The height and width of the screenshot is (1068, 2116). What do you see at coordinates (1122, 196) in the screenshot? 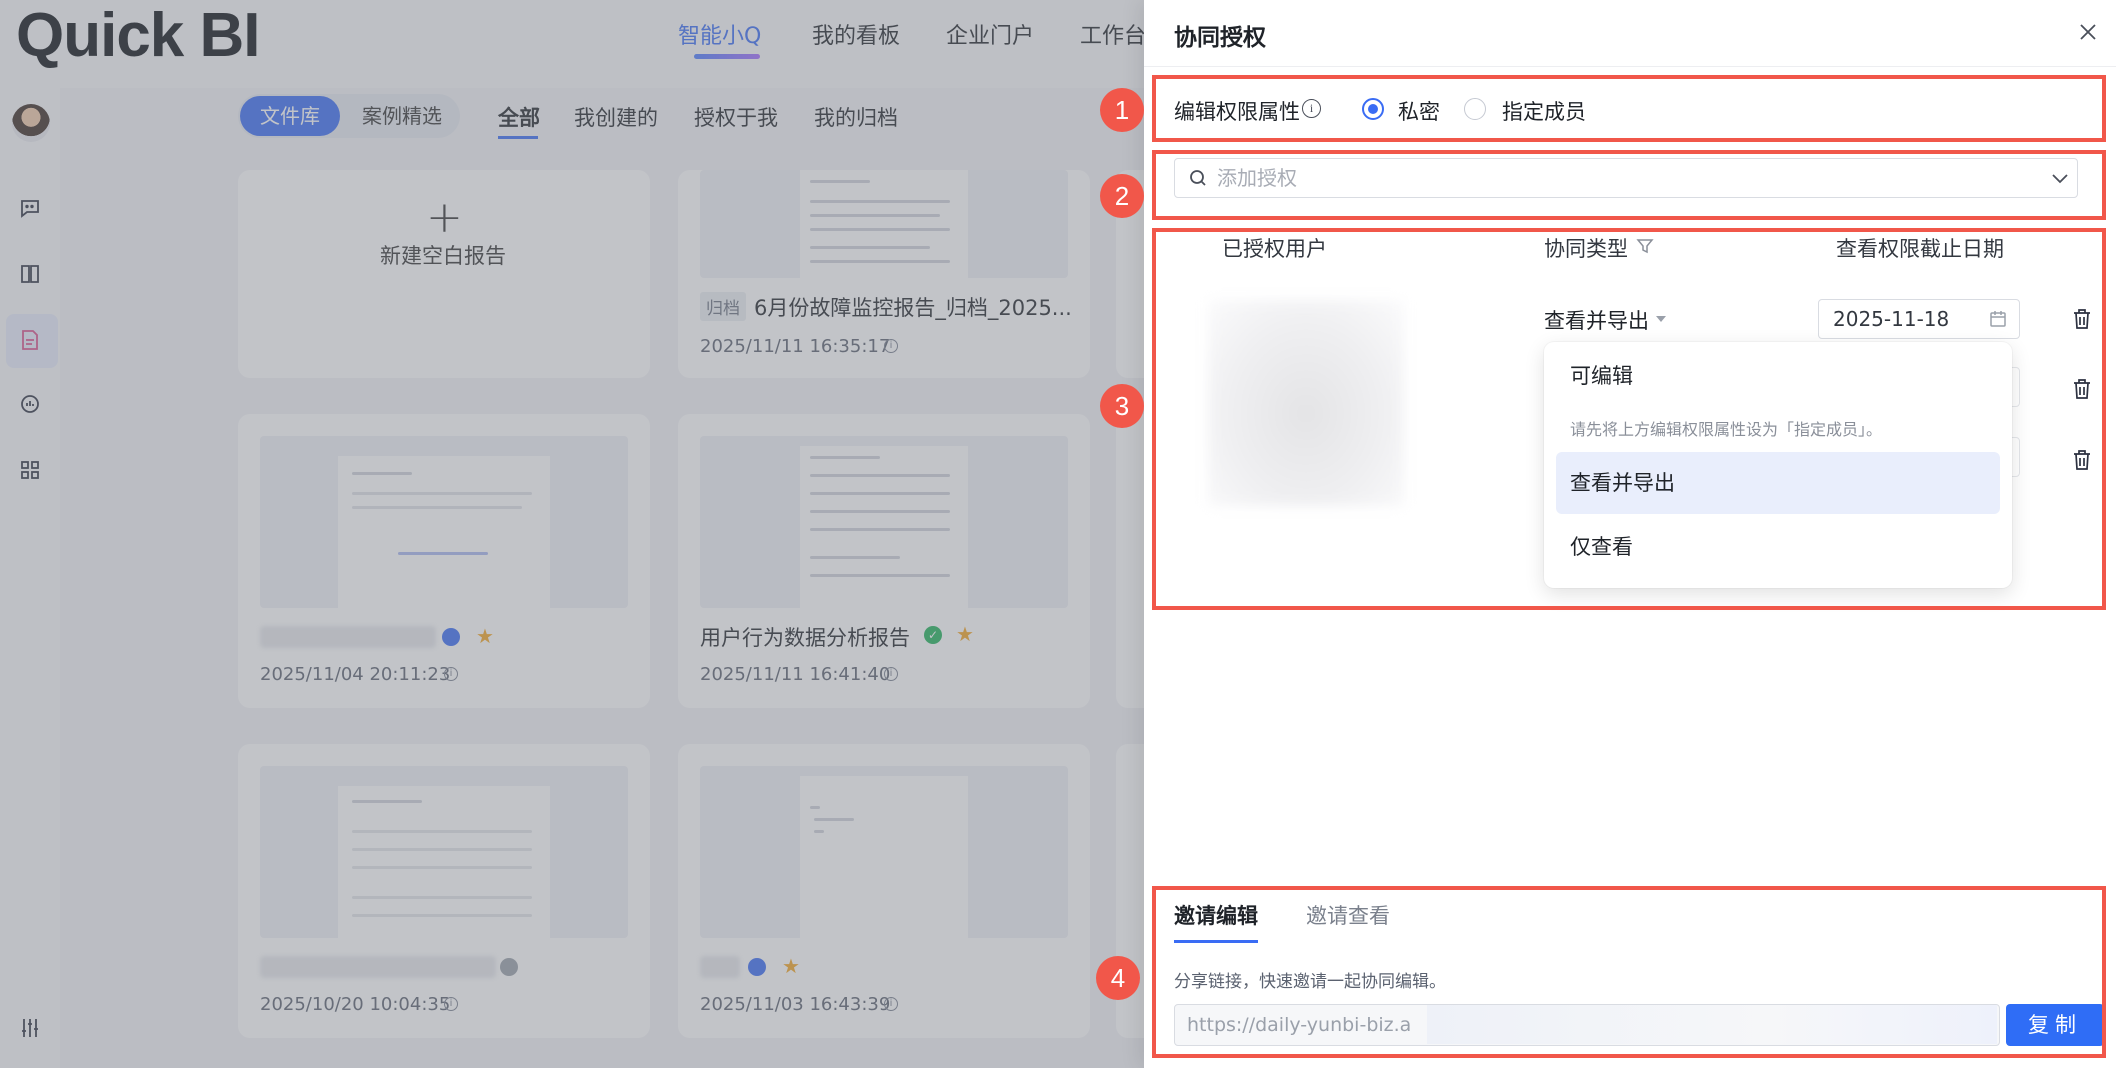
I see `annotation-marker-2: 2` at bounding box center [1122, 196].